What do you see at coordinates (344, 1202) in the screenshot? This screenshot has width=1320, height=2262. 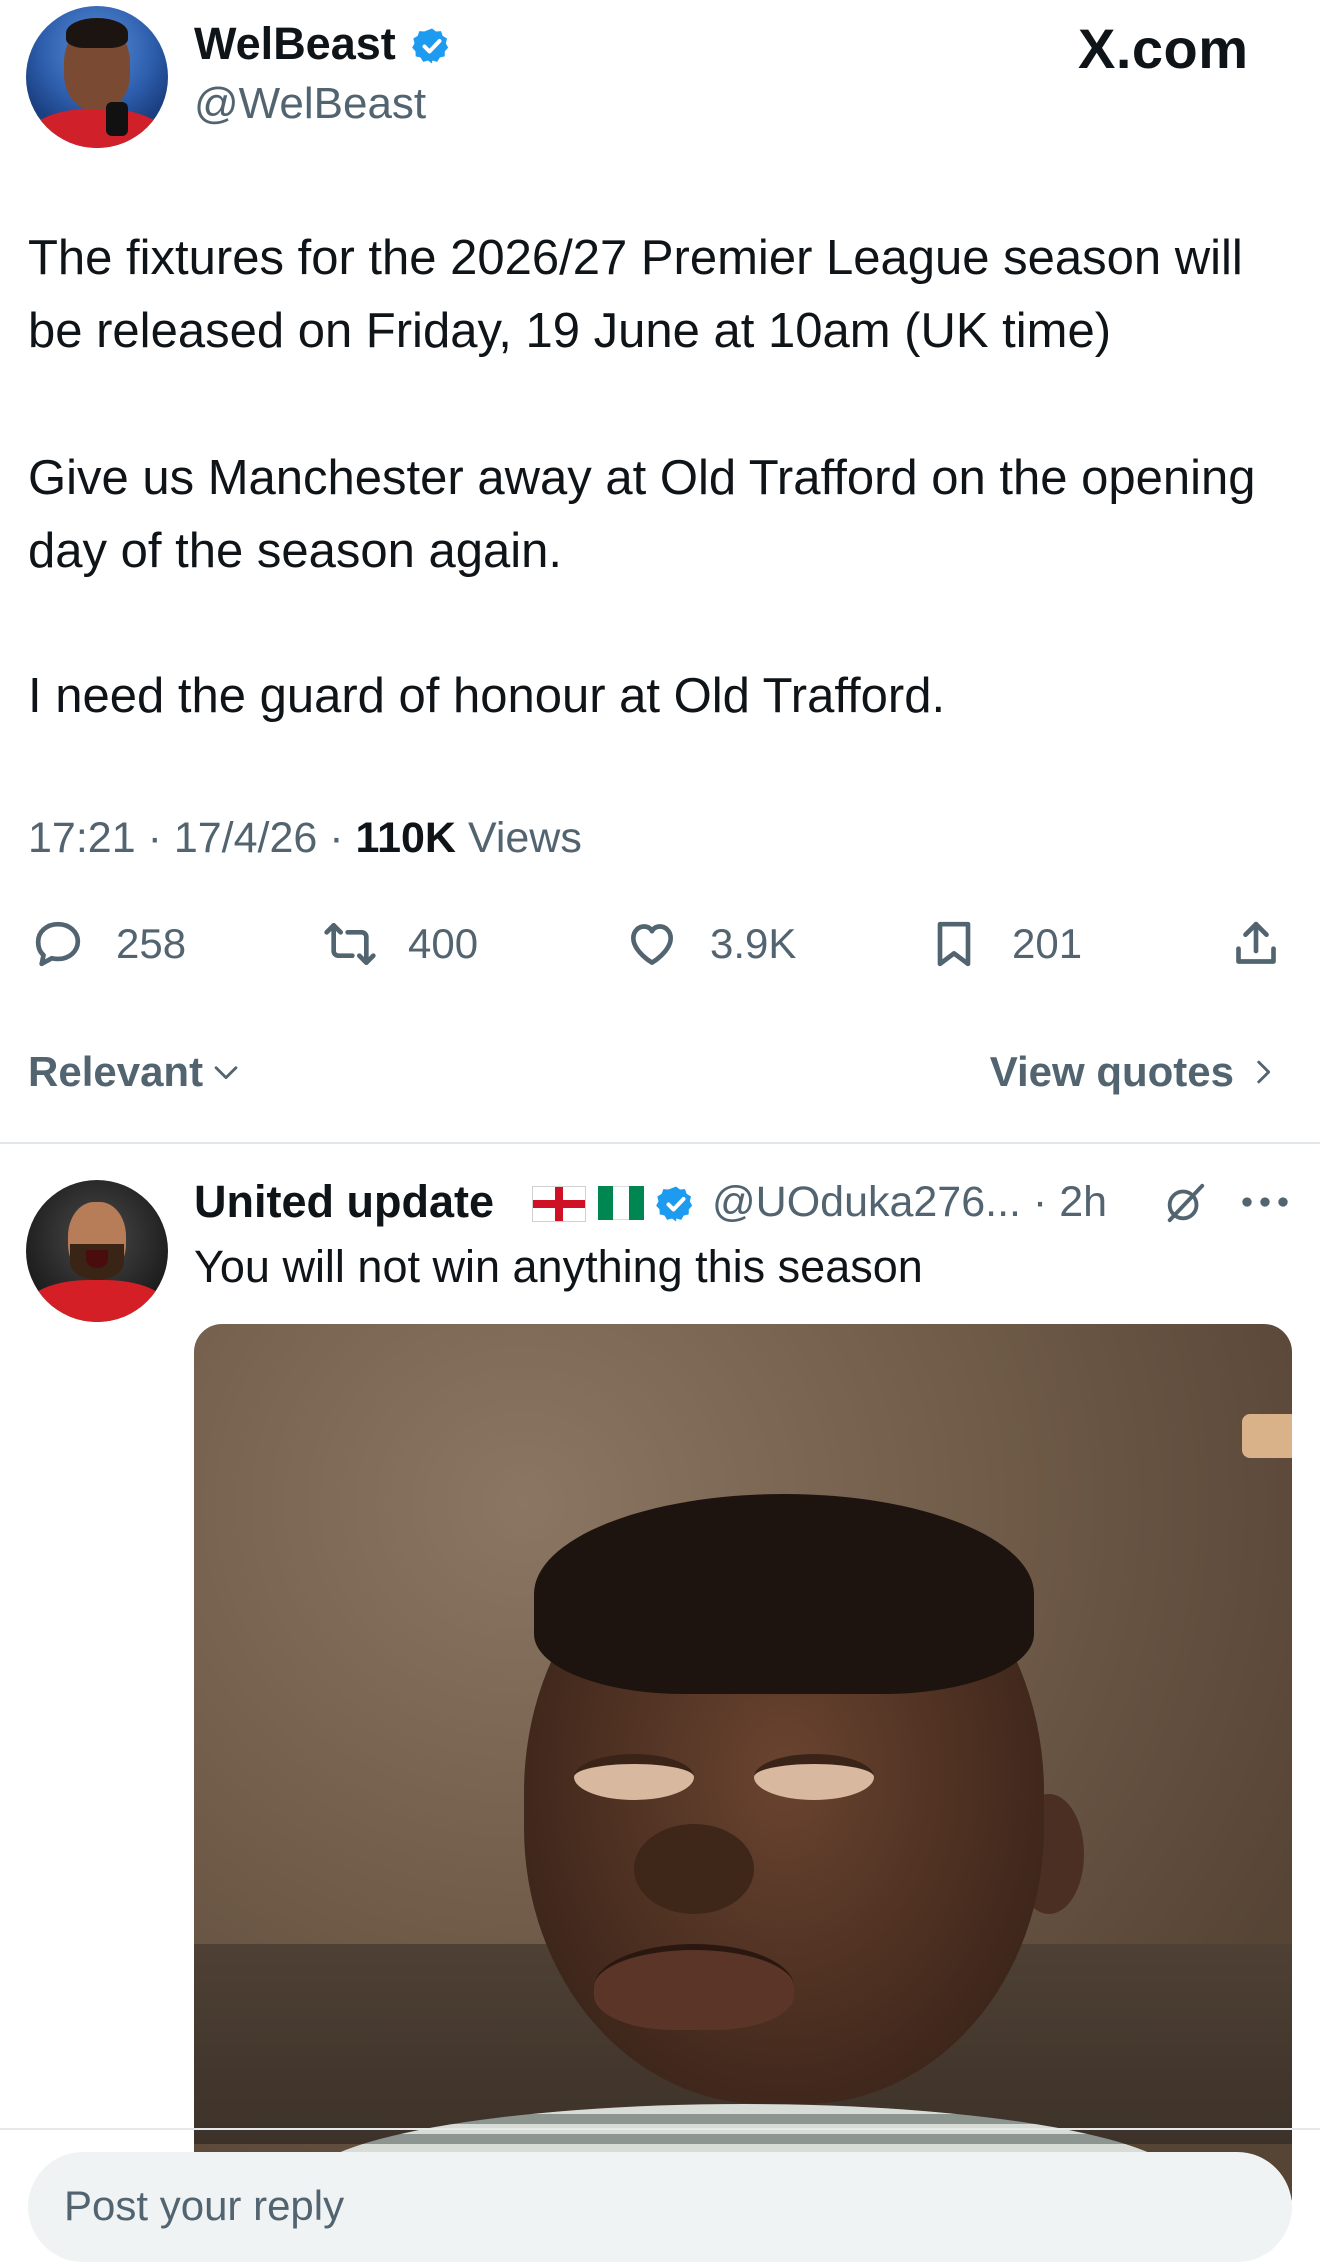 I see `reply-author-name: United update` at bounding box center [344, 1202].